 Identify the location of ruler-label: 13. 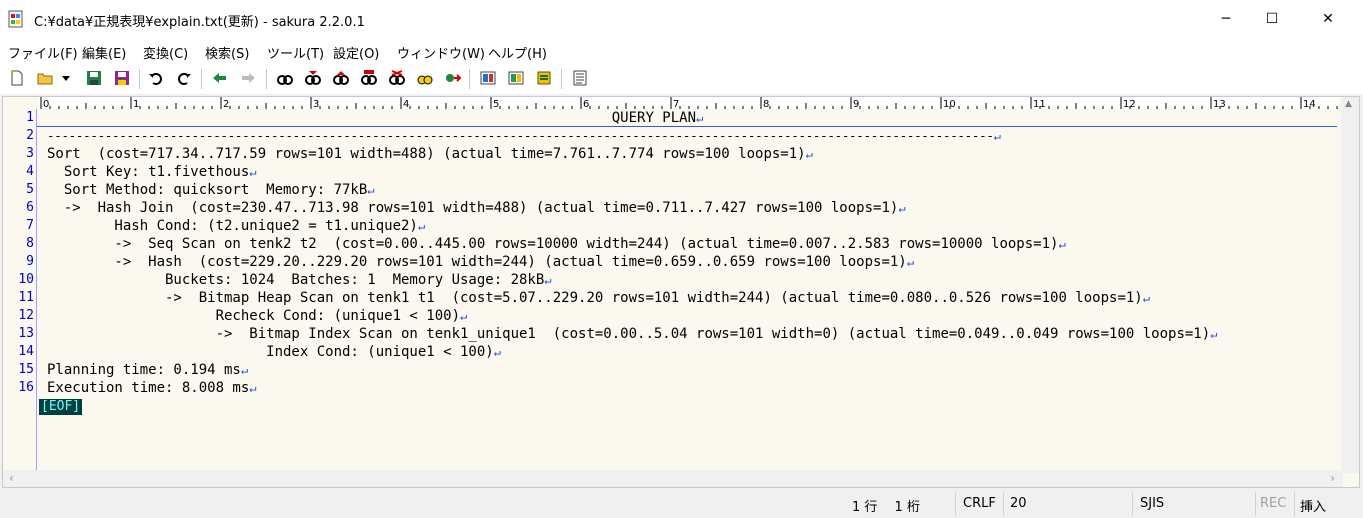
(1219, 104).